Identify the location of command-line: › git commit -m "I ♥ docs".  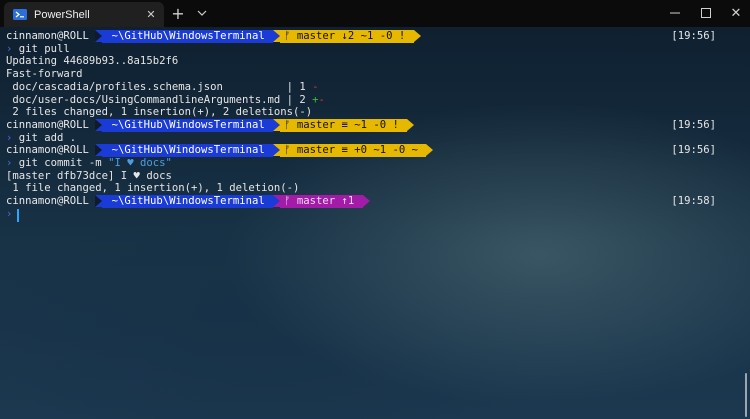
(89, 163).